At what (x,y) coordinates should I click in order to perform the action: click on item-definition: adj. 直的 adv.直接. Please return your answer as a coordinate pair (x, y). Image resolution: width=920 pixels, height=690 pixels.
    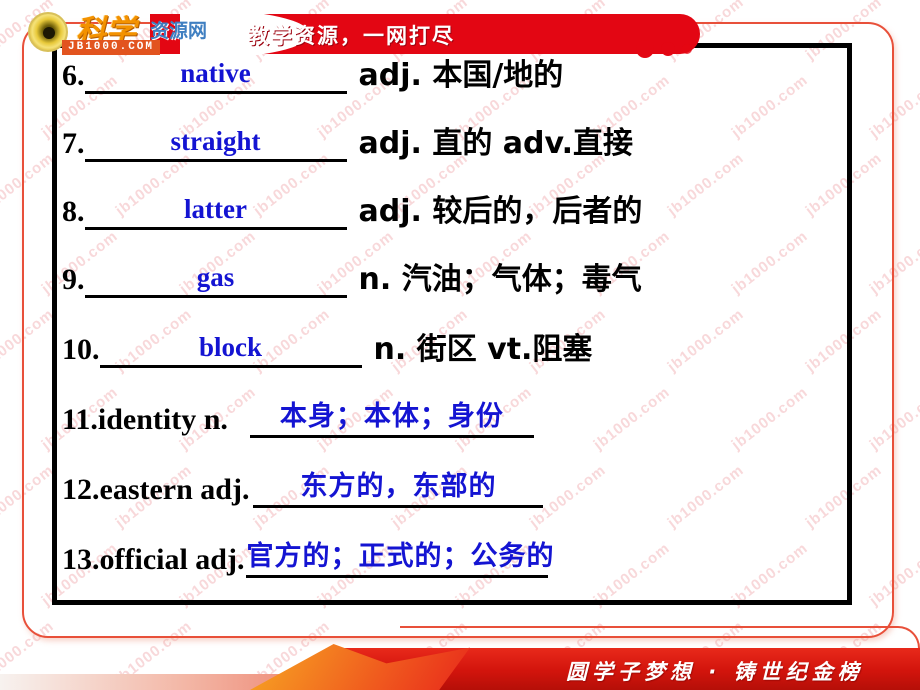
    Looking at the image, I should click on (496, 143).